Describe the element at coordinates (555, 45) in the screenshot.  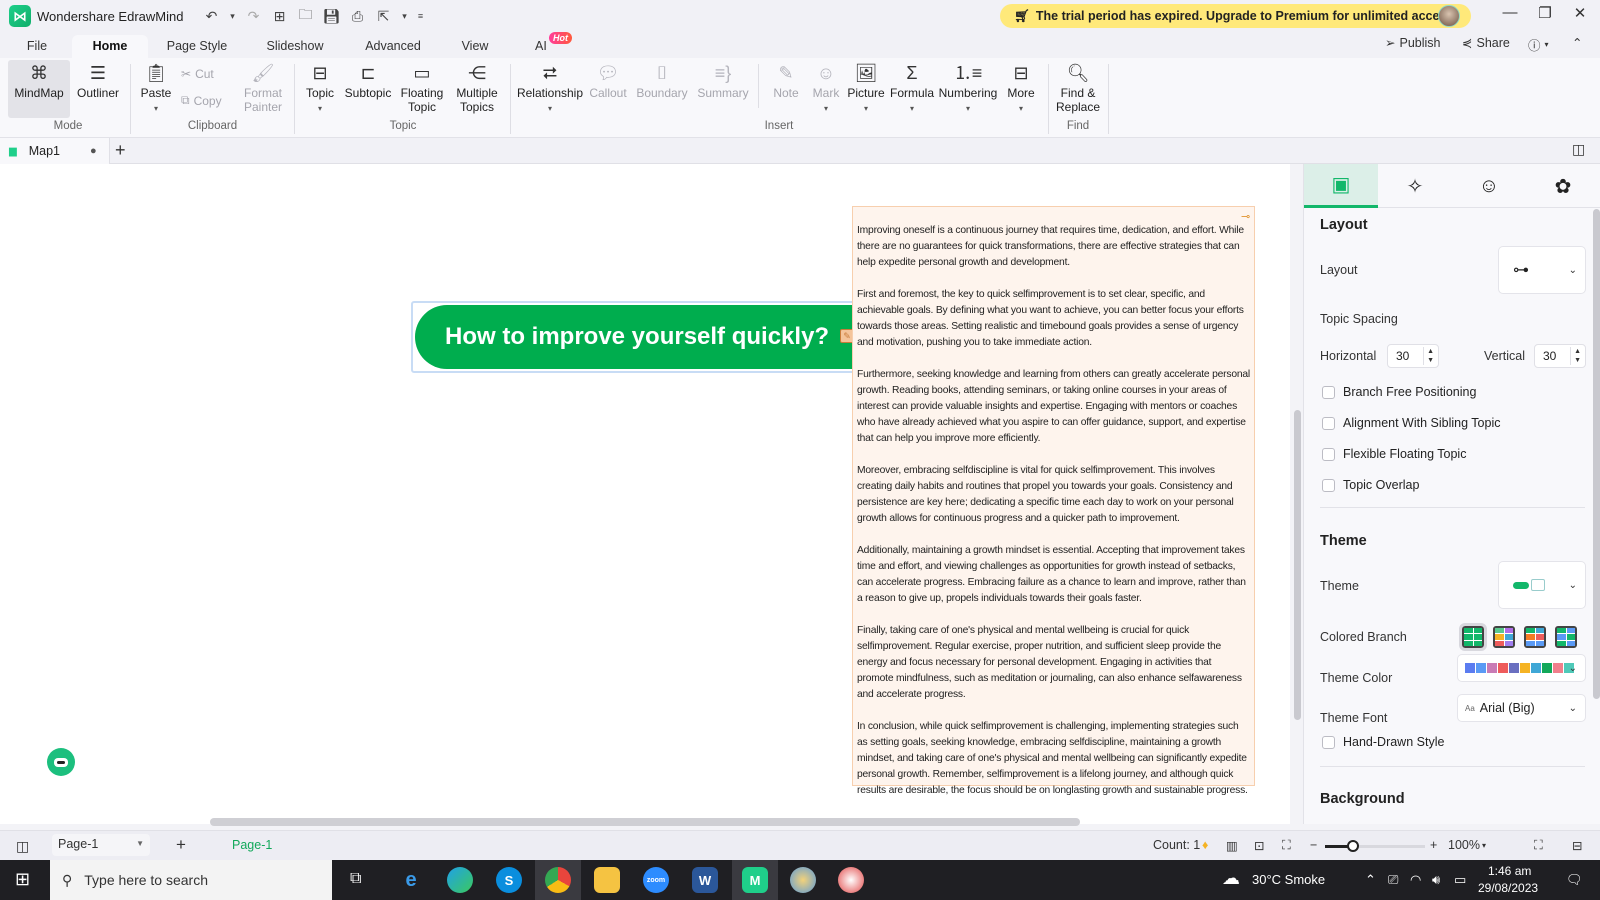
I see `tab-ai: AI Hot` at that location.